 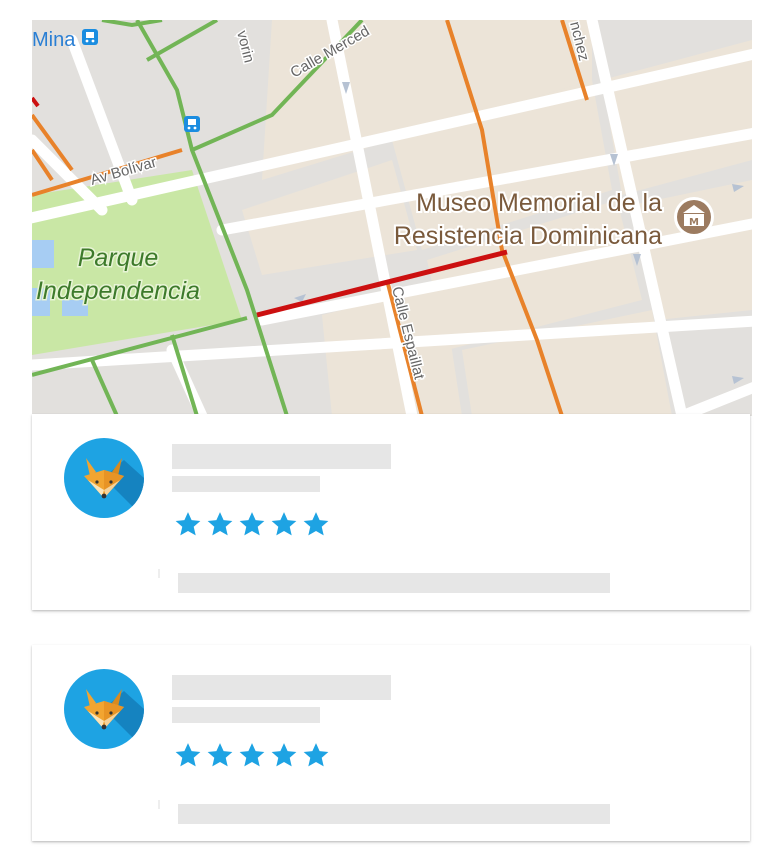 I want to click on museo-label-line1: Museo Memorial de la, so click(x=539, y=203).